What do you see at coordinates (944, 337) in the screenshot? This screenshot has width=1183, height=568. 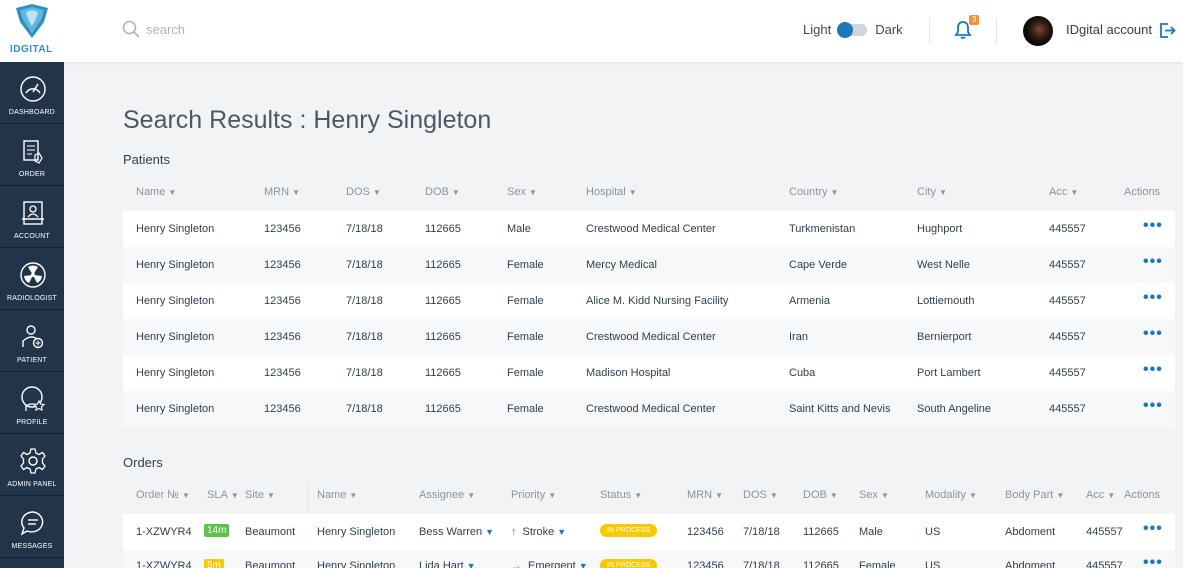 I see `cell-city: Bernierport` at bounding box center [944, 337].